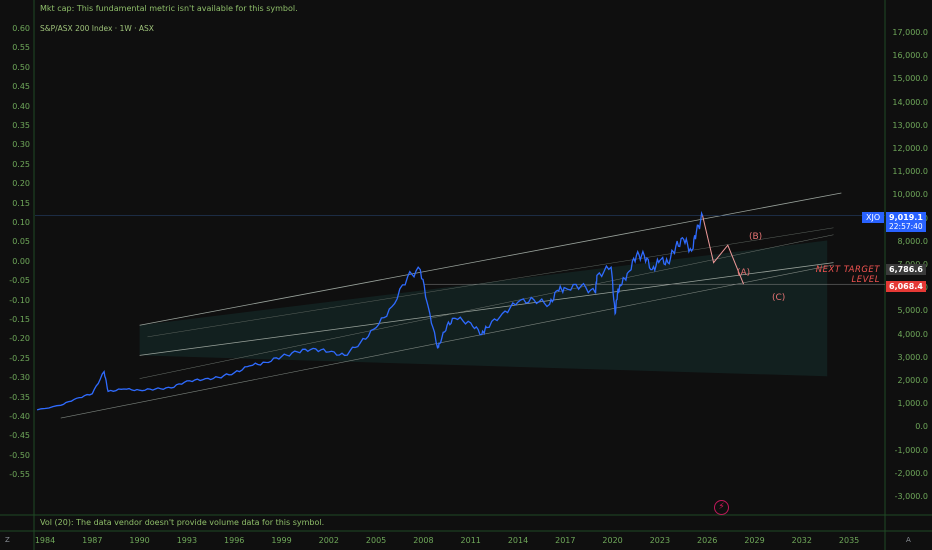 The image size is (932, 550). What do you see at coordinates (139, 540) in the screenshot?
I see `time-axis-tick: 1990` at bounding box center [139, 540].